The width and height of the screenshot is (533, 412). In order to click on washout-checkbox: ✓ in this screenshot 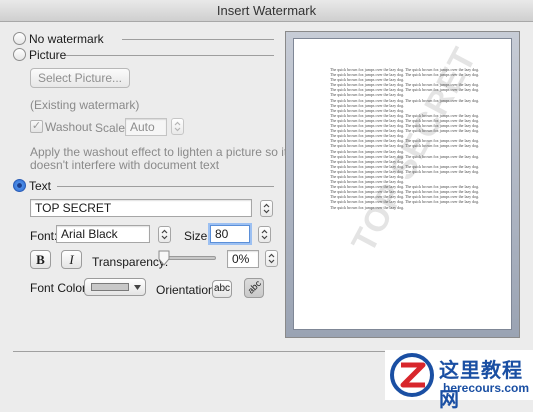, I will do `click(36, 126)`.